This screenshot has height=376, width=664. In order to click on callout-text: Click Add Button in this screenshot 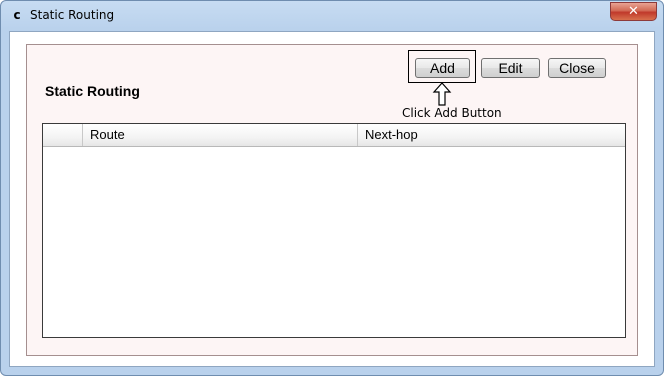, I will do `click(452, 113)`.